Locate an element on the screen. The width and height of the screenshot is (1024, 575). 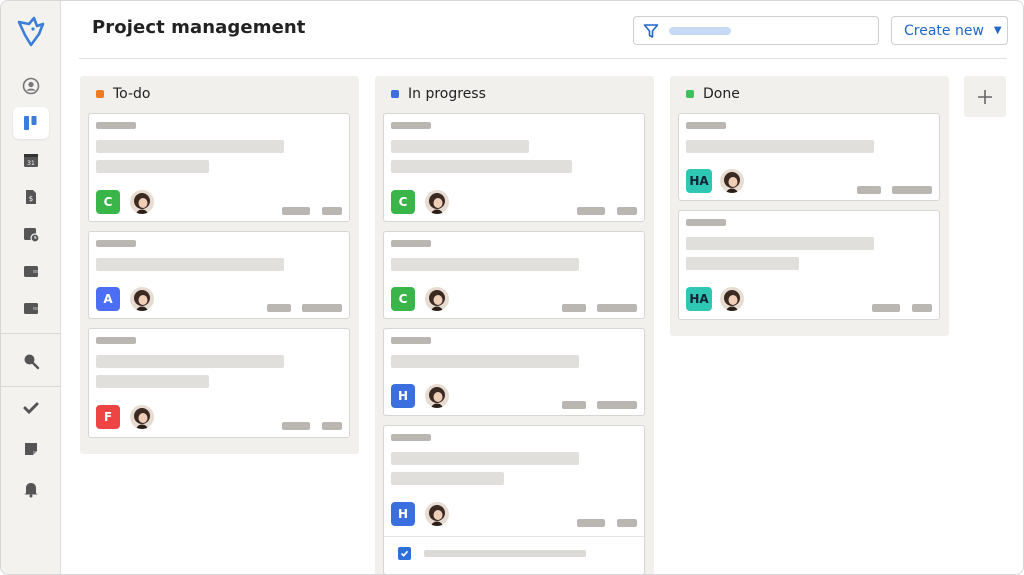
profile-icon is located at coordinates (31, 86).